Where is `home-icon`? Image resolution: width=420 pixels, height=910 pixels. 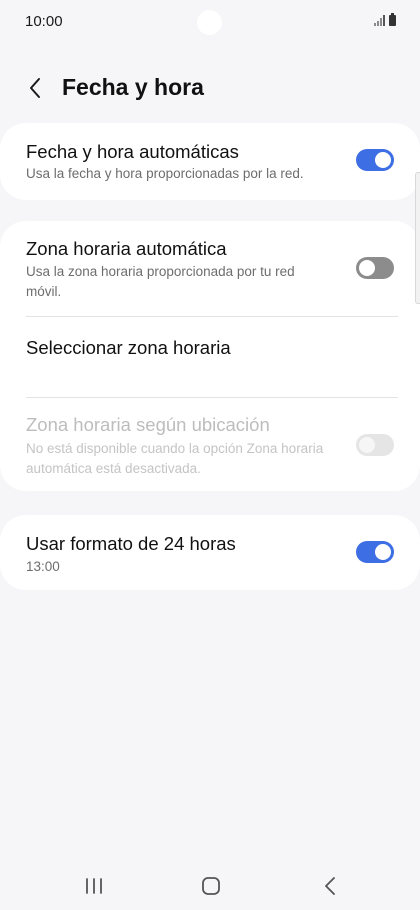
home-icon is located at coordinates (211, 886).